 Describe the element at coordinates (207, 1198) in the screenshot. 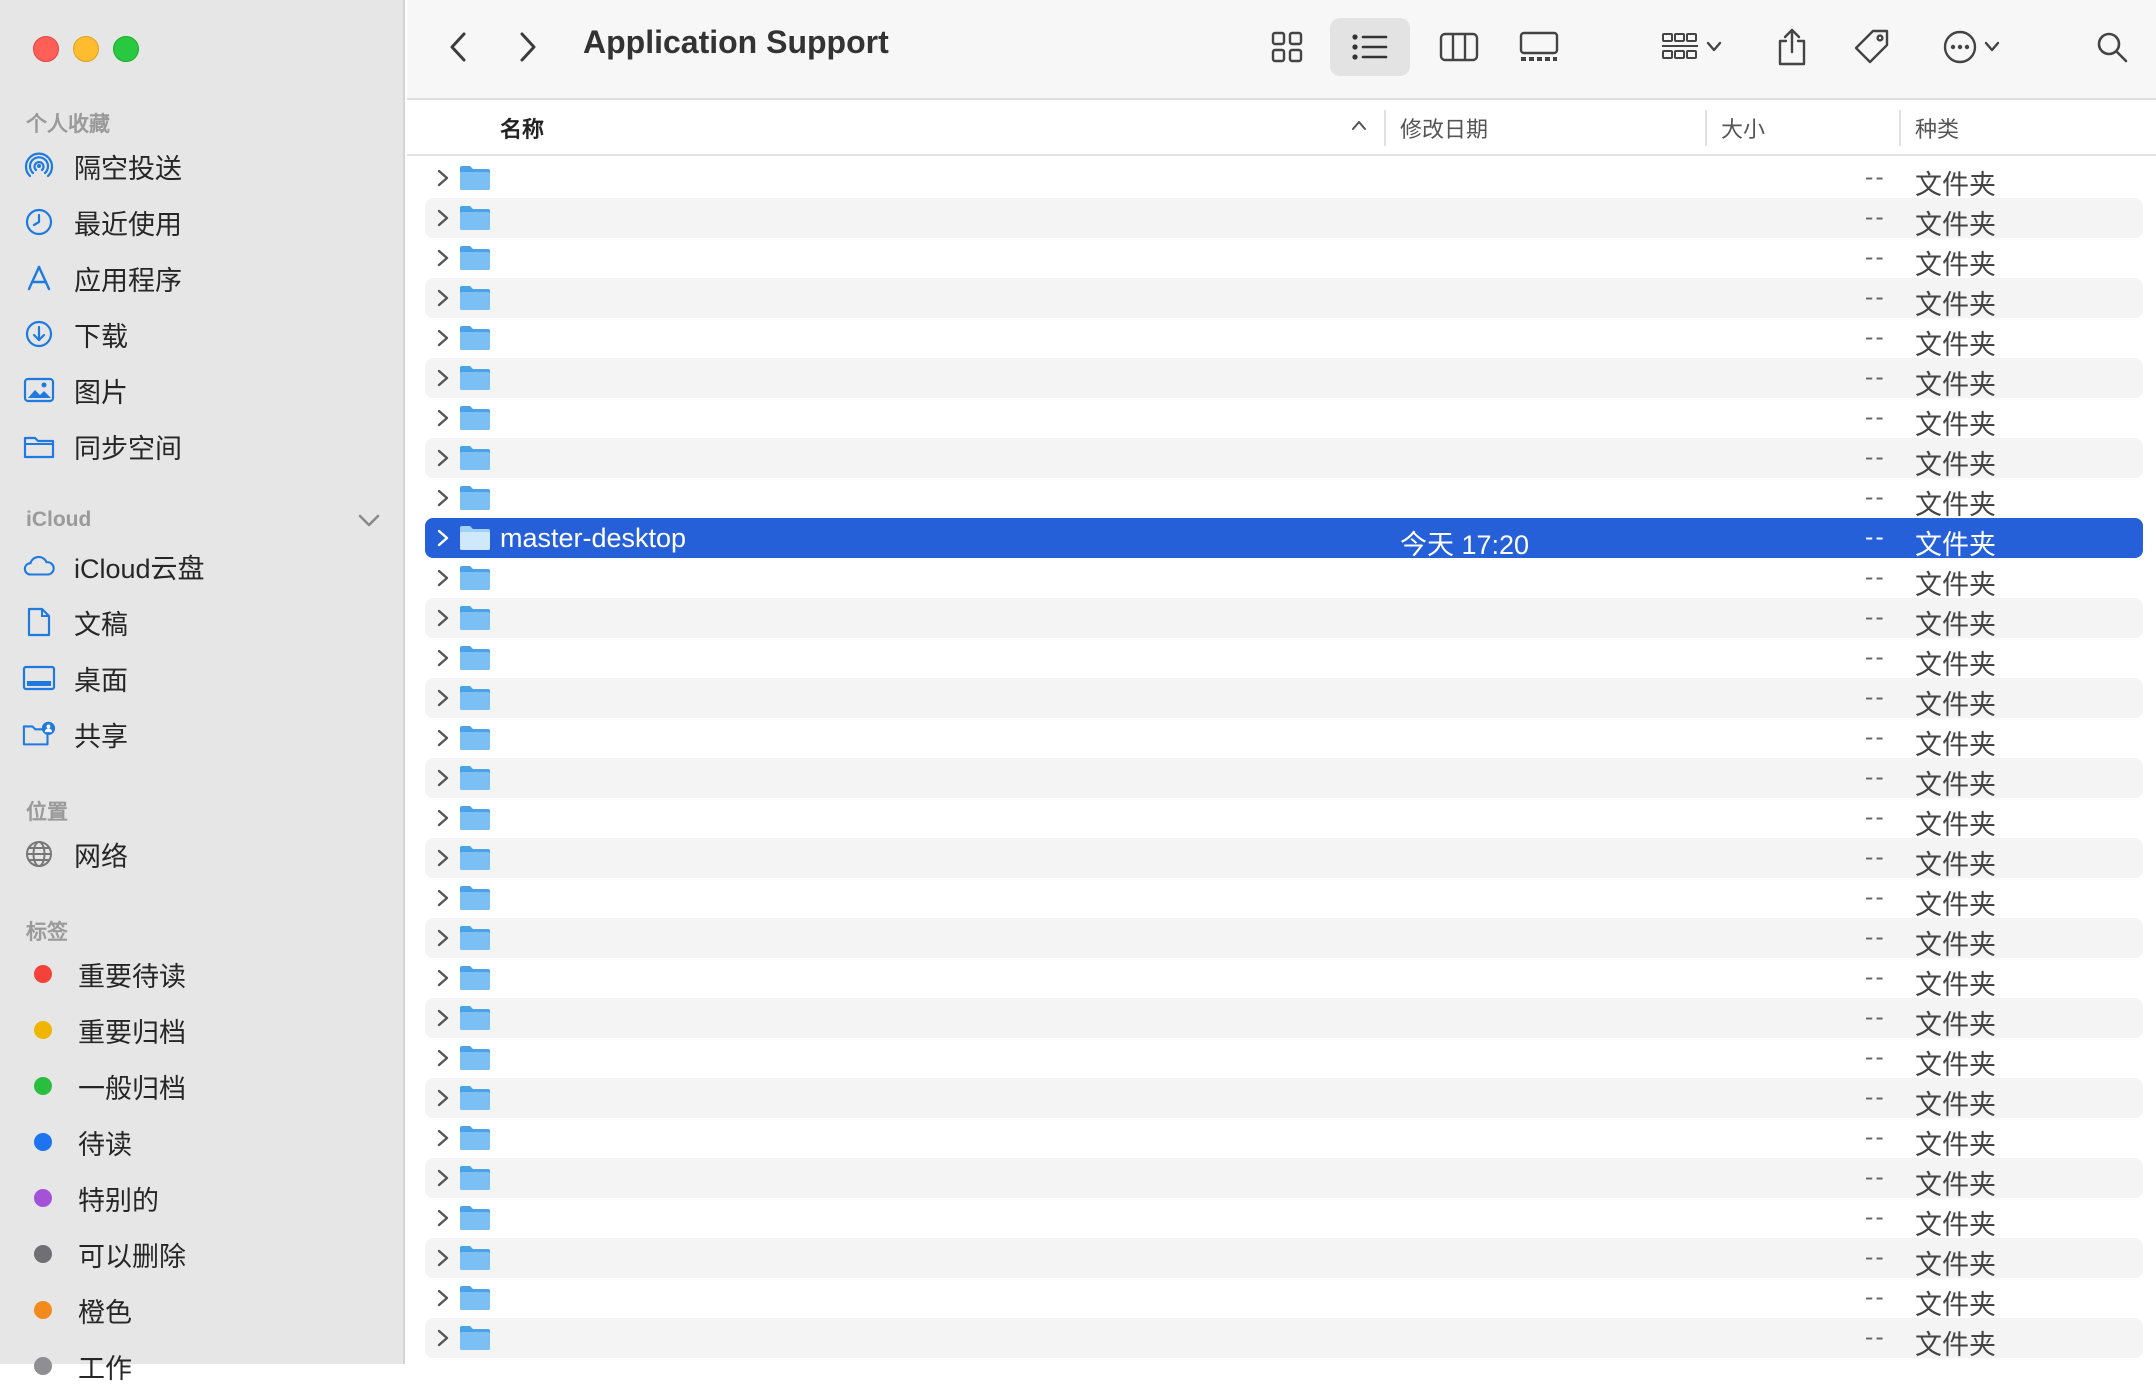

I see `sidebar-tag-item: 特别的` at that location.